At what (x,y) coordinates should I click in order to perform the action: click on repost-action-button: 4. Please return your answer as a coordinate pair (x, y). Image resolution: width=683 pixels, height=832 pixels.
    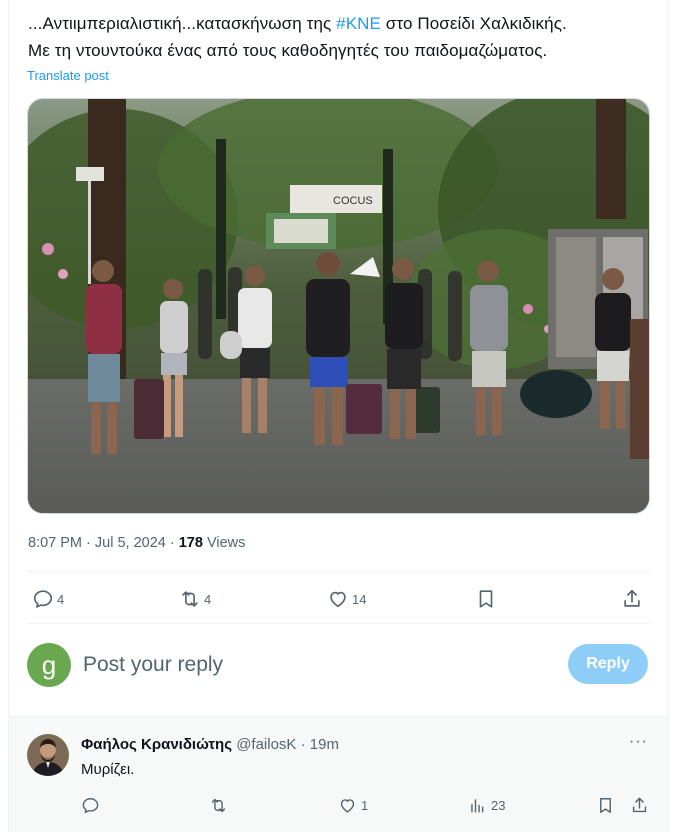
    Looking at the image, I should click on (195, 599).